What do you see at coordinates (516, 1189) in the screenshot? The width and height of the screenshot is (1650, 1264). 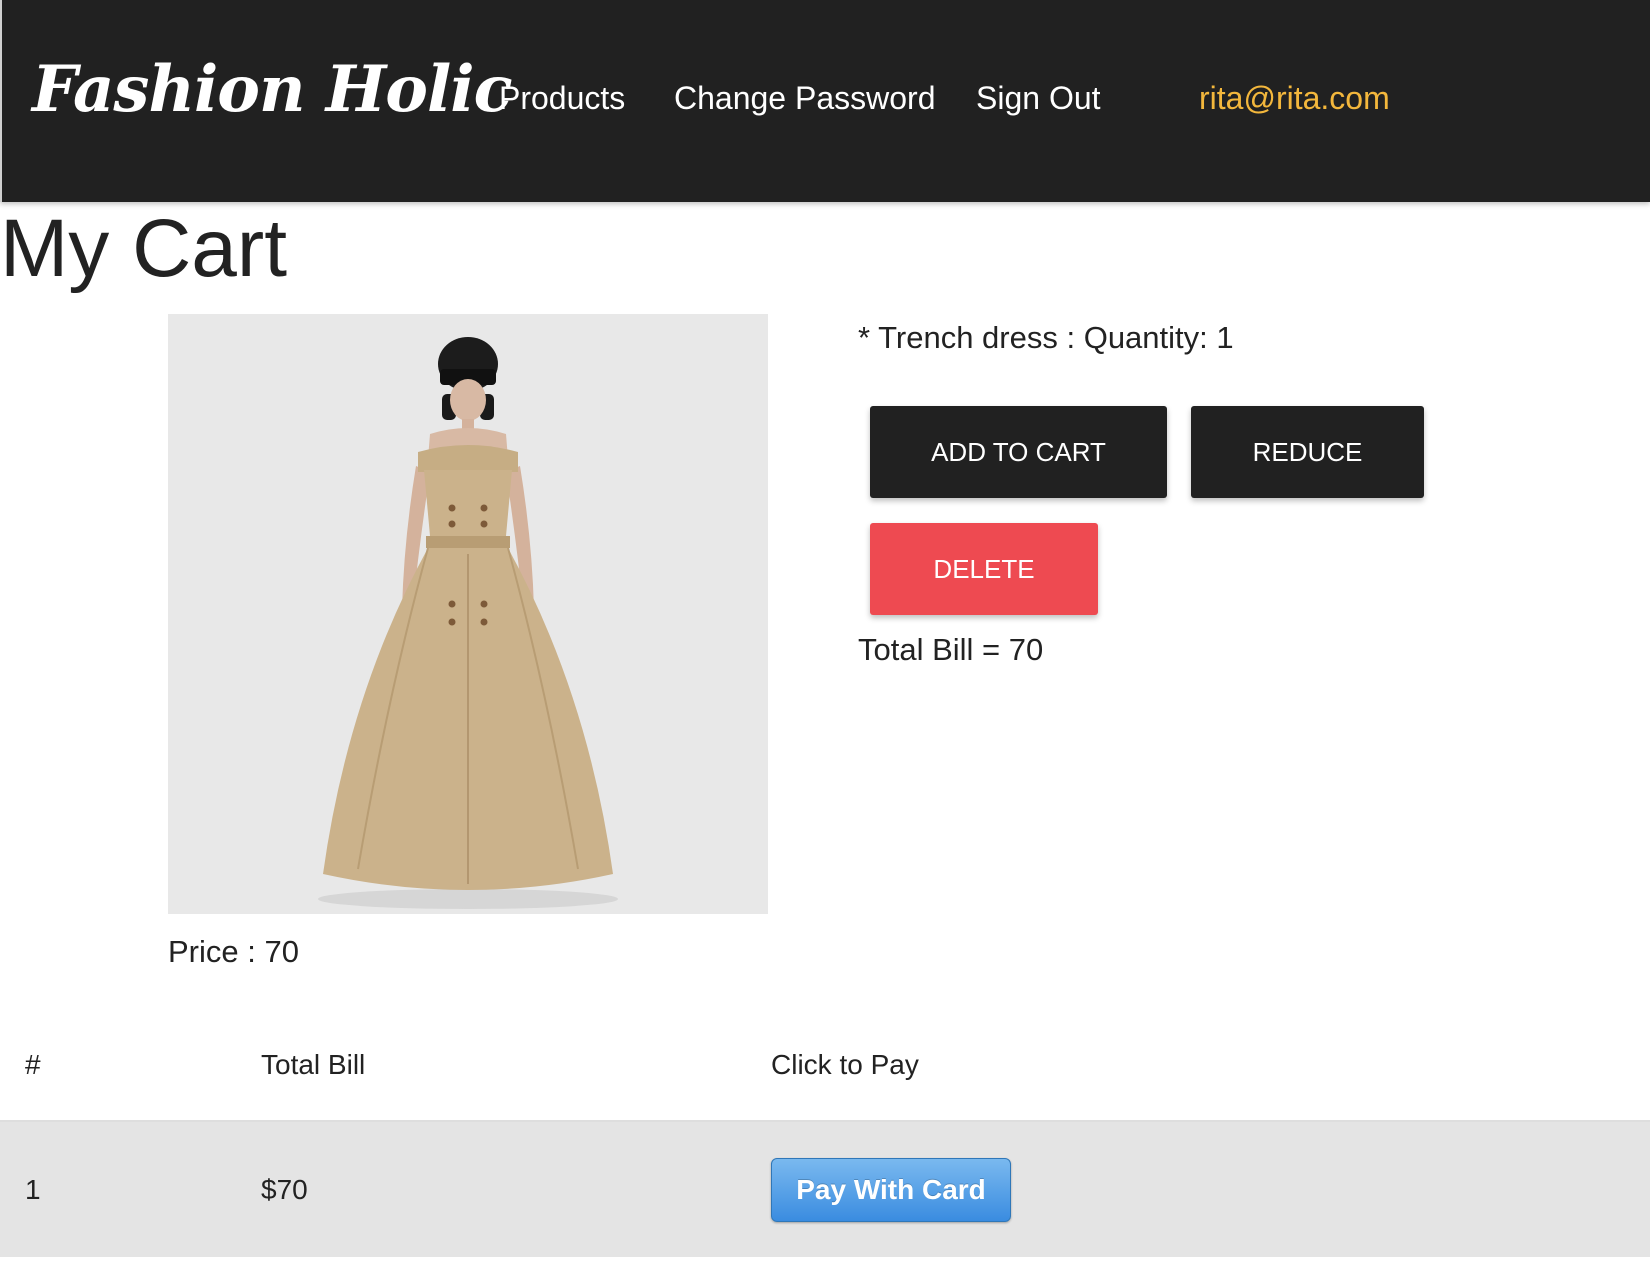 I see `row-total-bill: $70` at bounding box center [516, 1189].